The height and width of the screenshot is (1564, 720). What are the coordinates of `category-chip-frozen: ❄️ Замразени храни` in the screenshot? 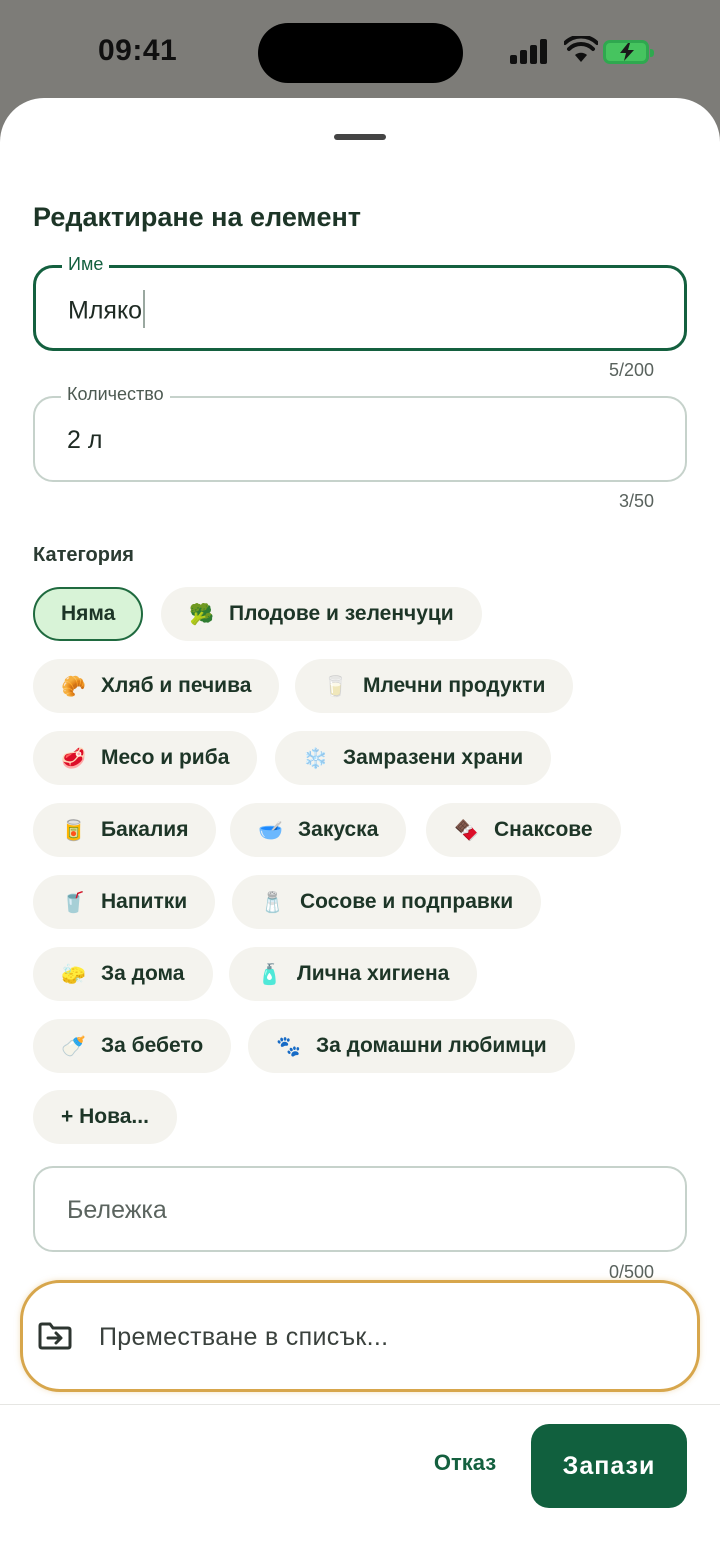 It's located at (413, 758).